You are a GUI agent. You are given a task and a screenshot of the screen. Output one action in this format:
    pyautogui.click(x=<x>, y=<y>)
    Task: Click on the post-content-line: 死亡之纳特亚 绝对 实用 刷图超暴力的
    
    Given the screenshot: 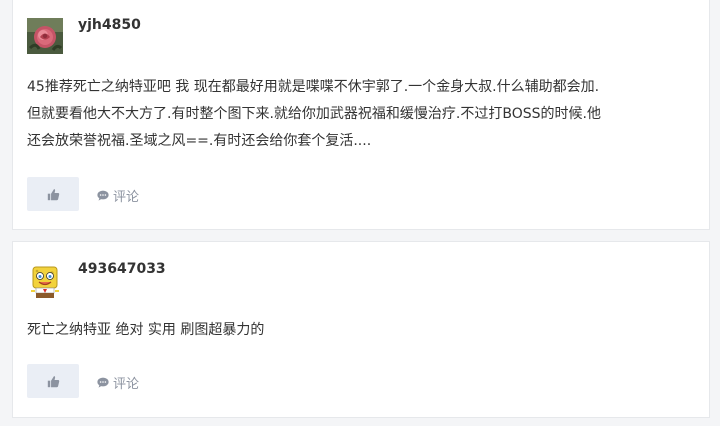 What is the action you would take?
    pyautogui.click(x=146, y=330)
    